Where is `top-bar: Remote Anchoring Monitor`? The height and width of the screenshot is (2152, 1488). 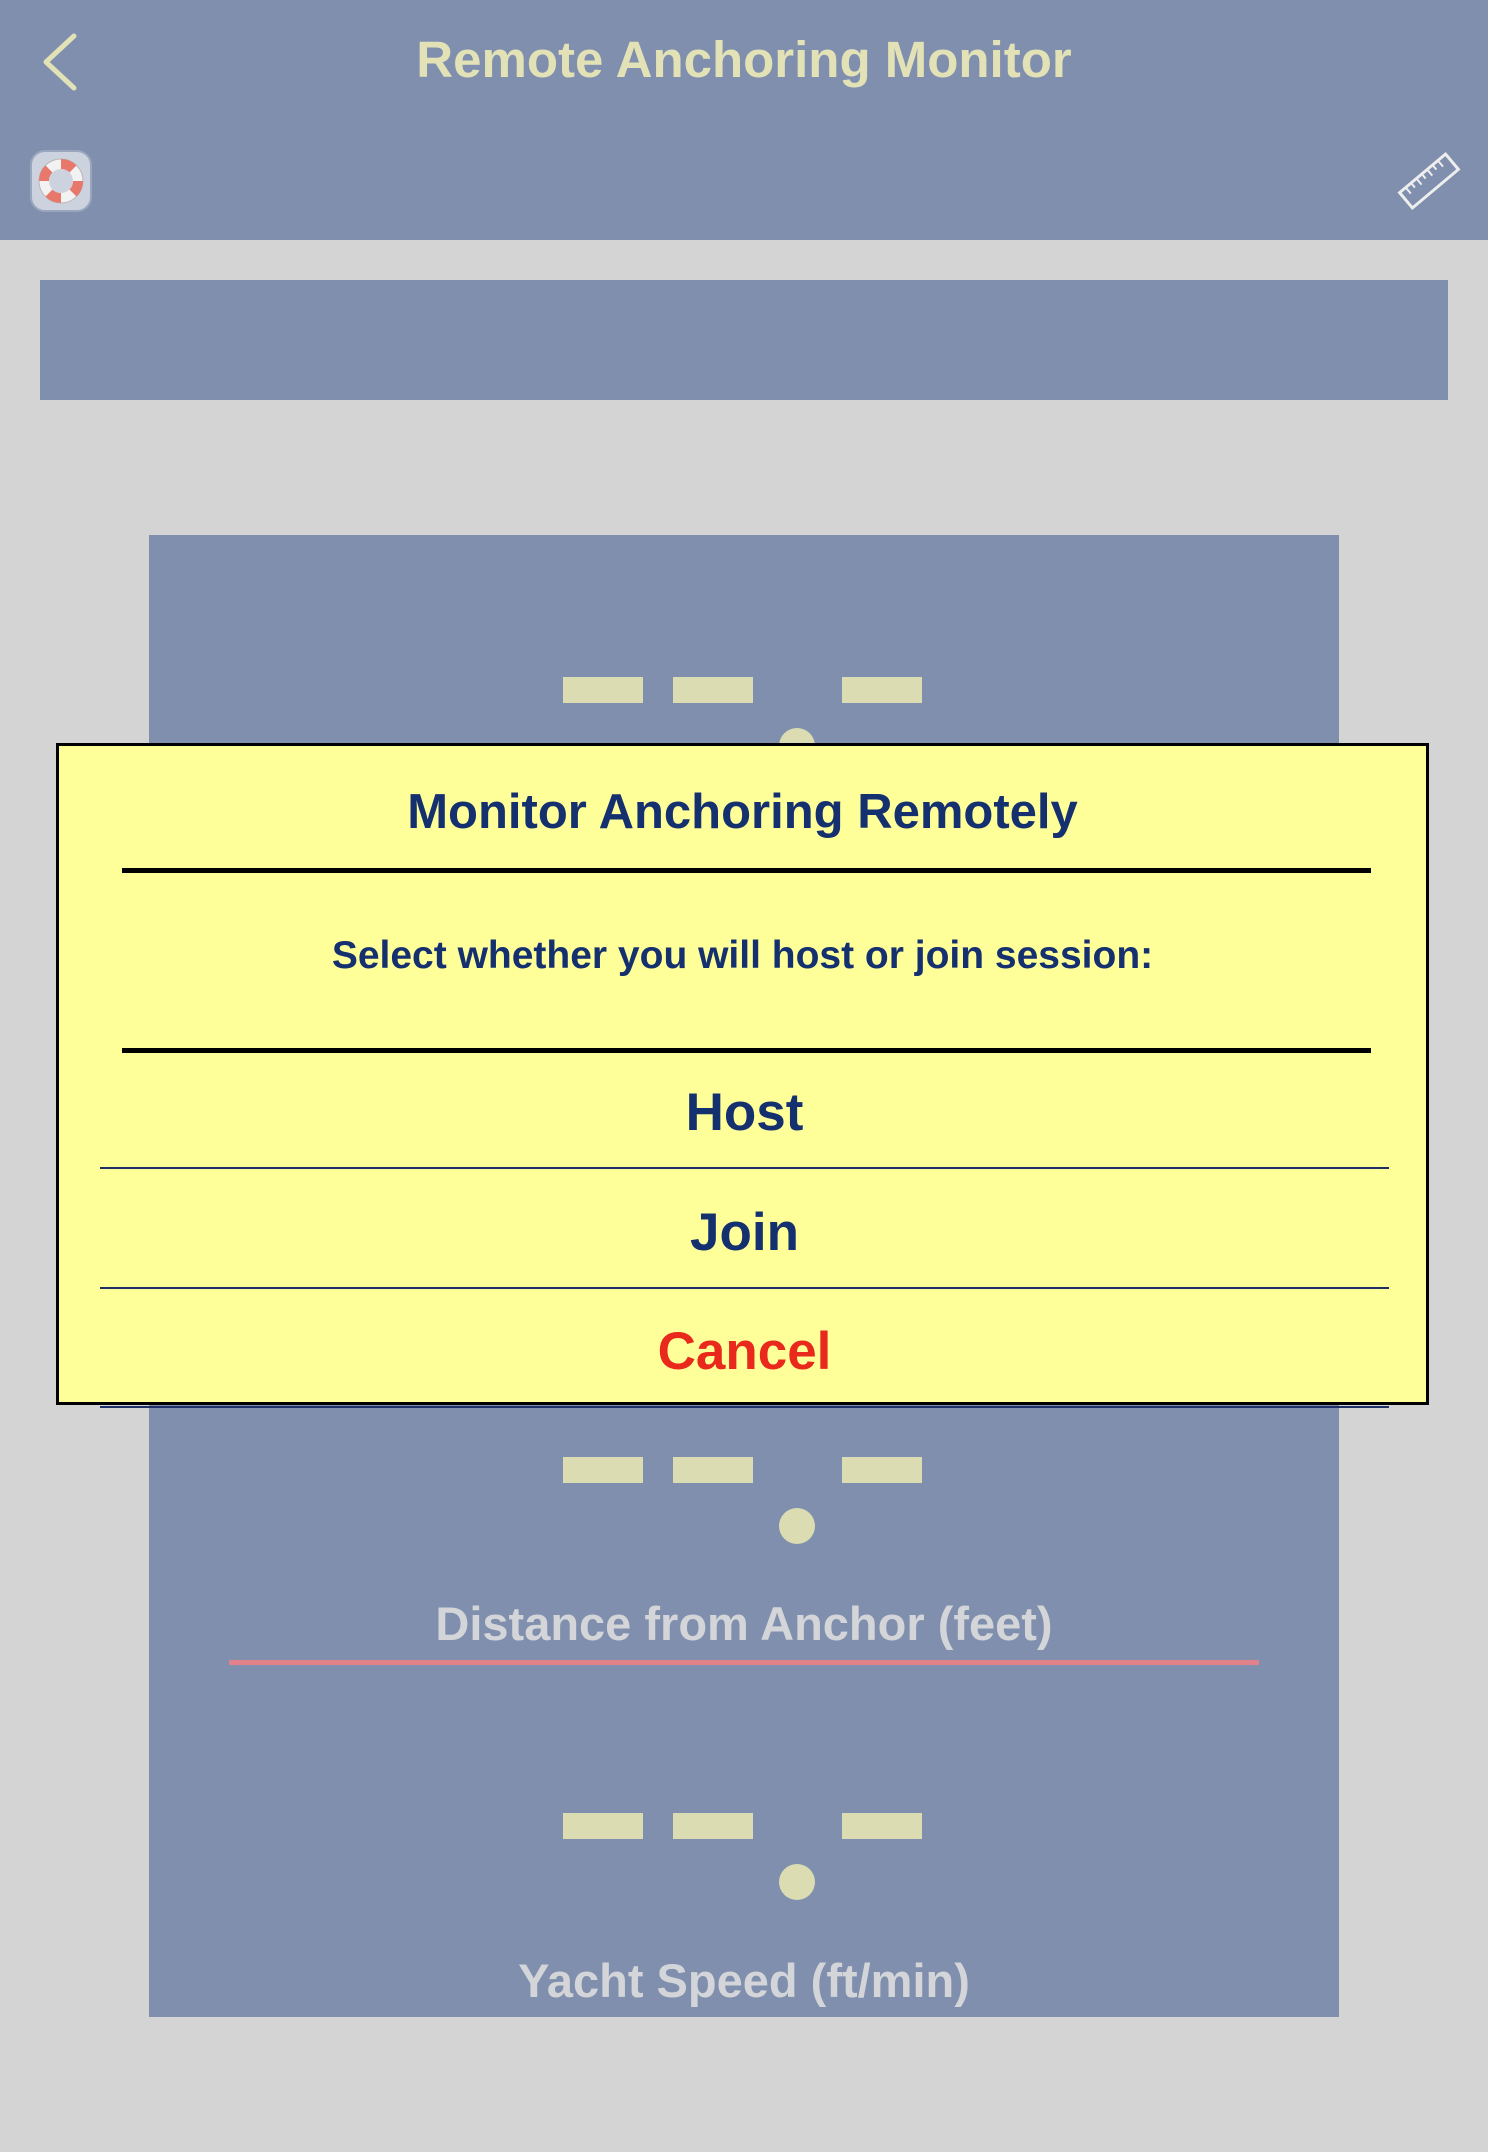
top-bar: Remote Anchoring Monitor is located at coordinates (744, 120).